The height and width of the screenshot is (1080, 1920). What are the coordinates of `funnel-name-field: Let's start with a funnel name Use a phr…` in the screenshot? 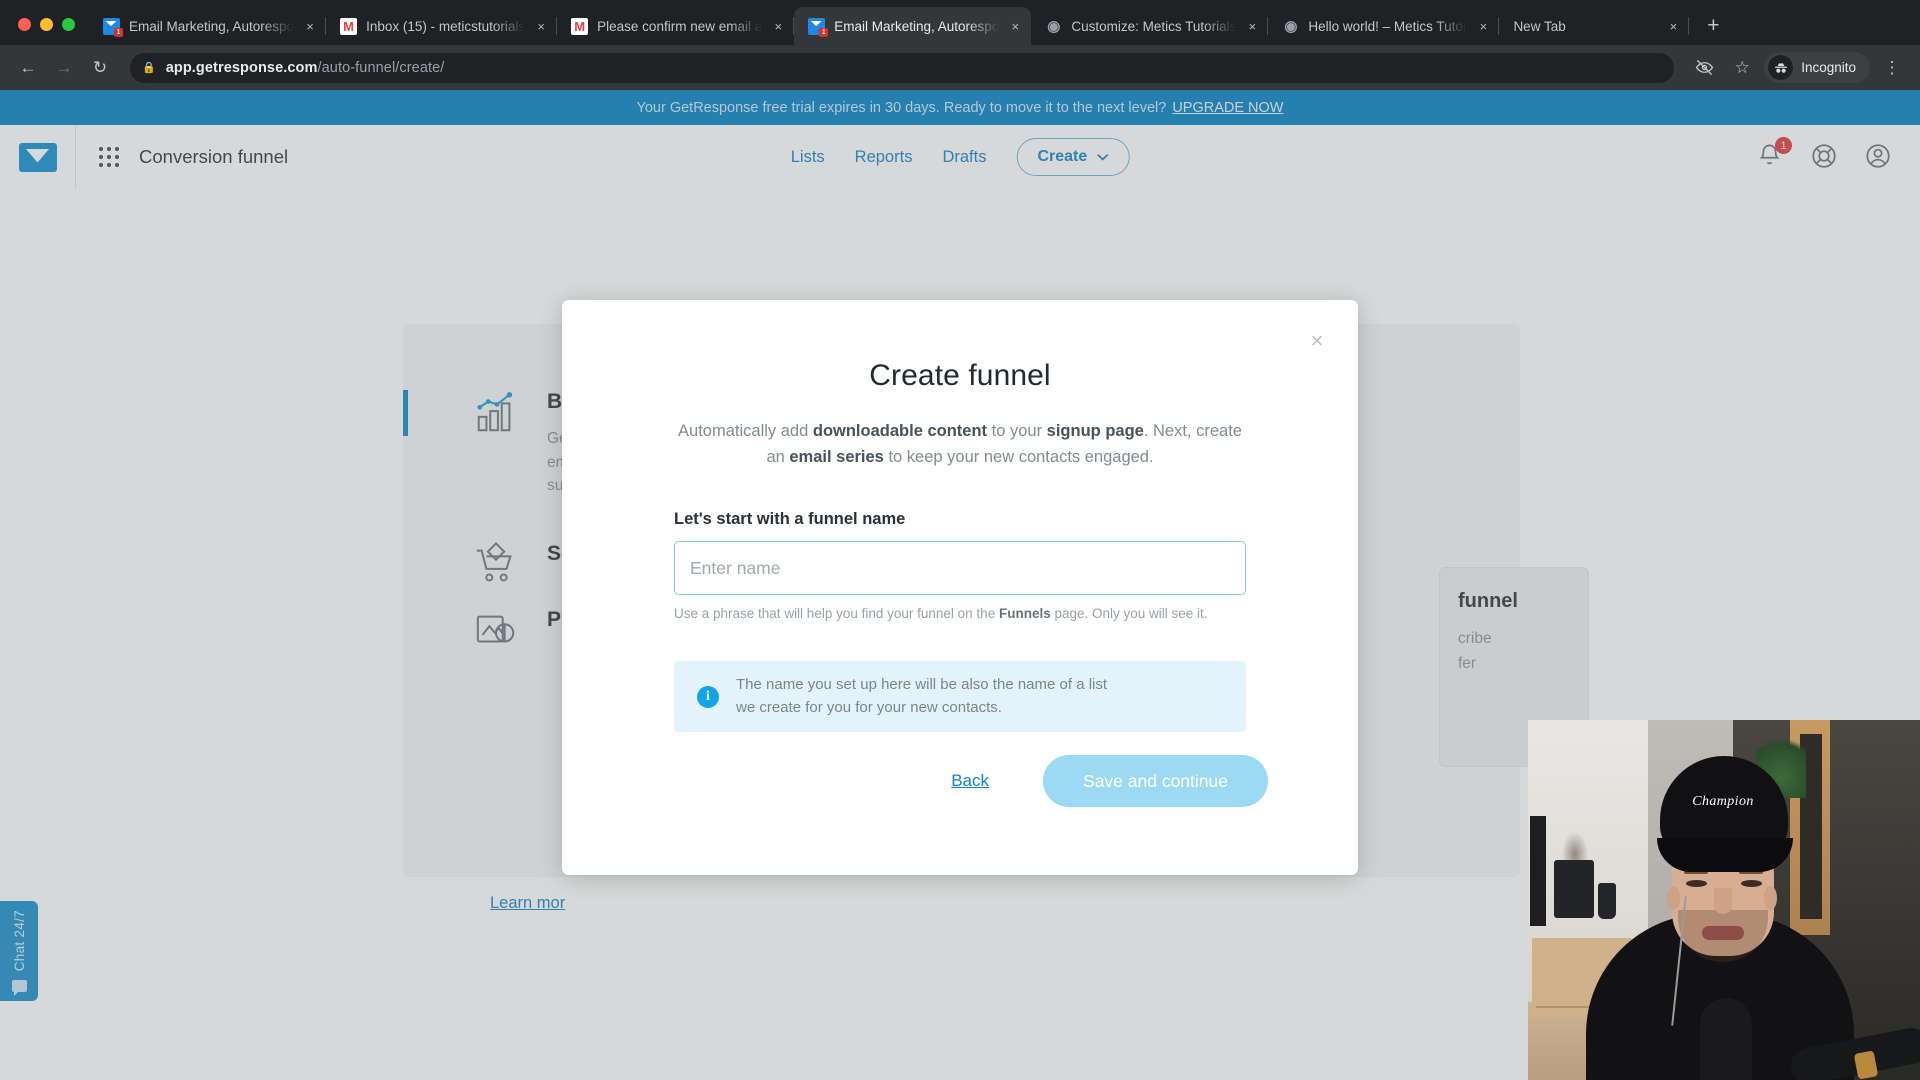 It's located at (960, 565).